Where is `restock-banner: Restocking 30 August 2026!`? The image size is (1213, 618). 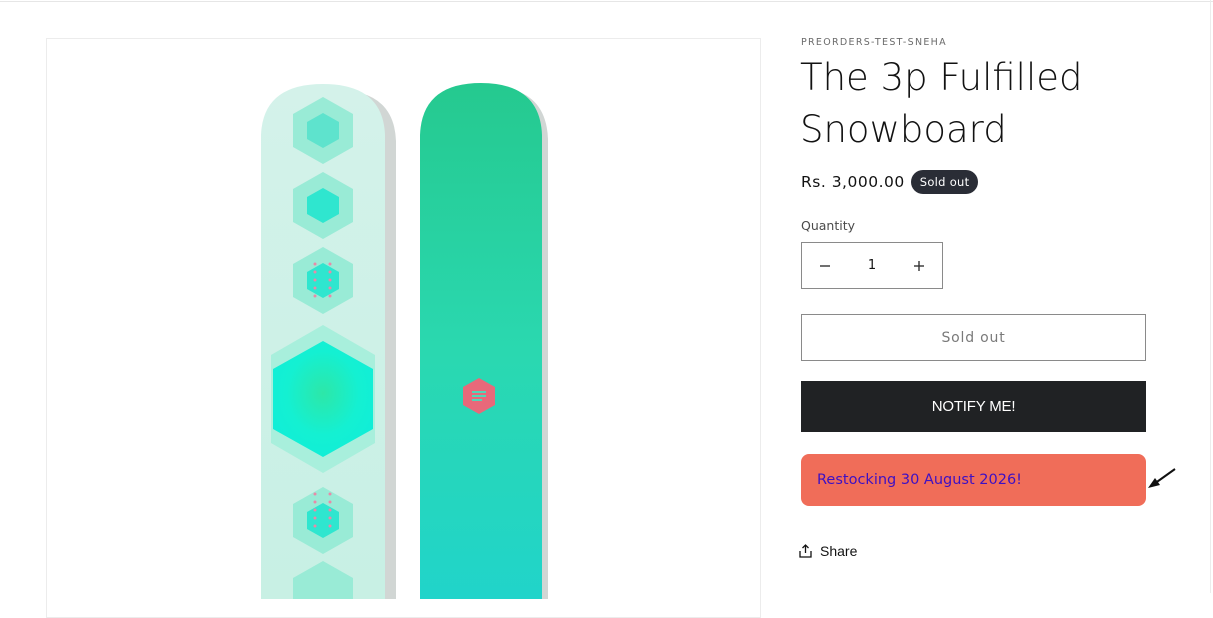 restock-banner: Restocking 30 August 2026! is located at coordinates (973, 480).